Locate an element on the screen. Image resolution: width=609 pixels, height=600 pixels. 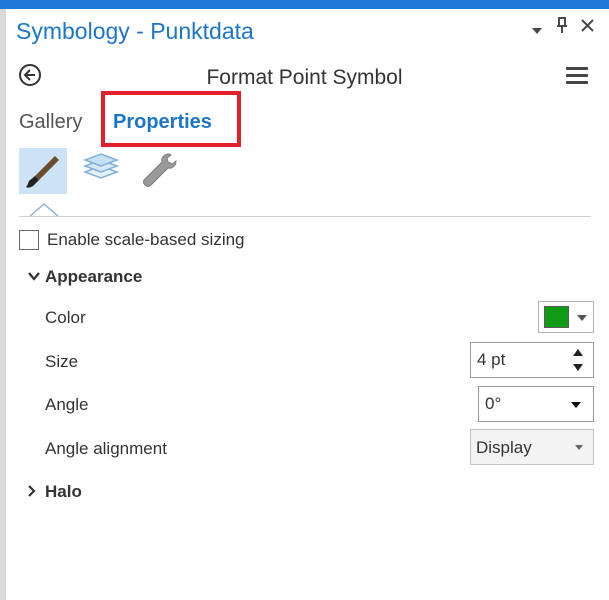
pane-title: Symbology - Punktdata is located at coordinates (135, 31).